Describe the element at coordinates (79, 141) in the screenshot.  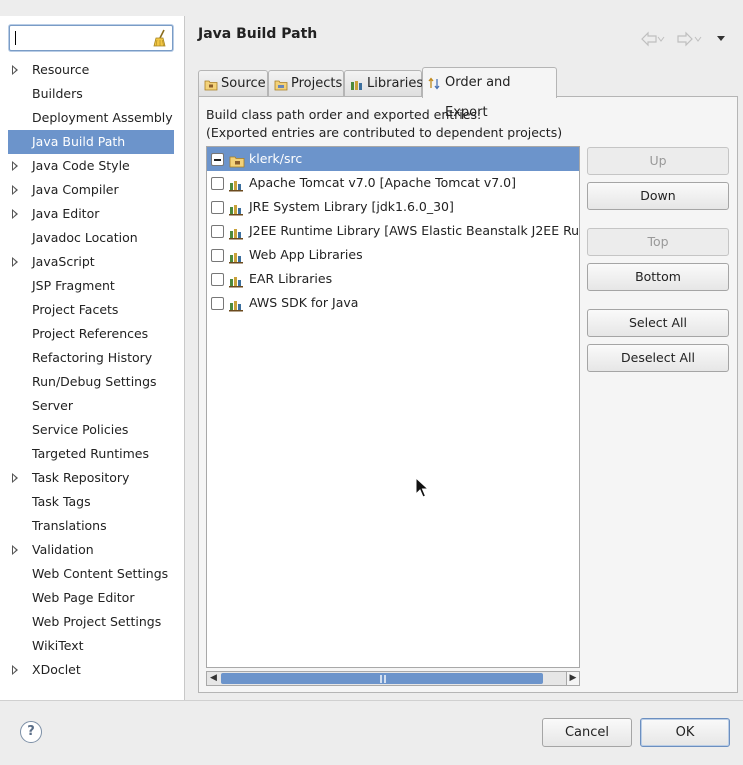
I see `tree-item-label: Java Build Path` at that location.